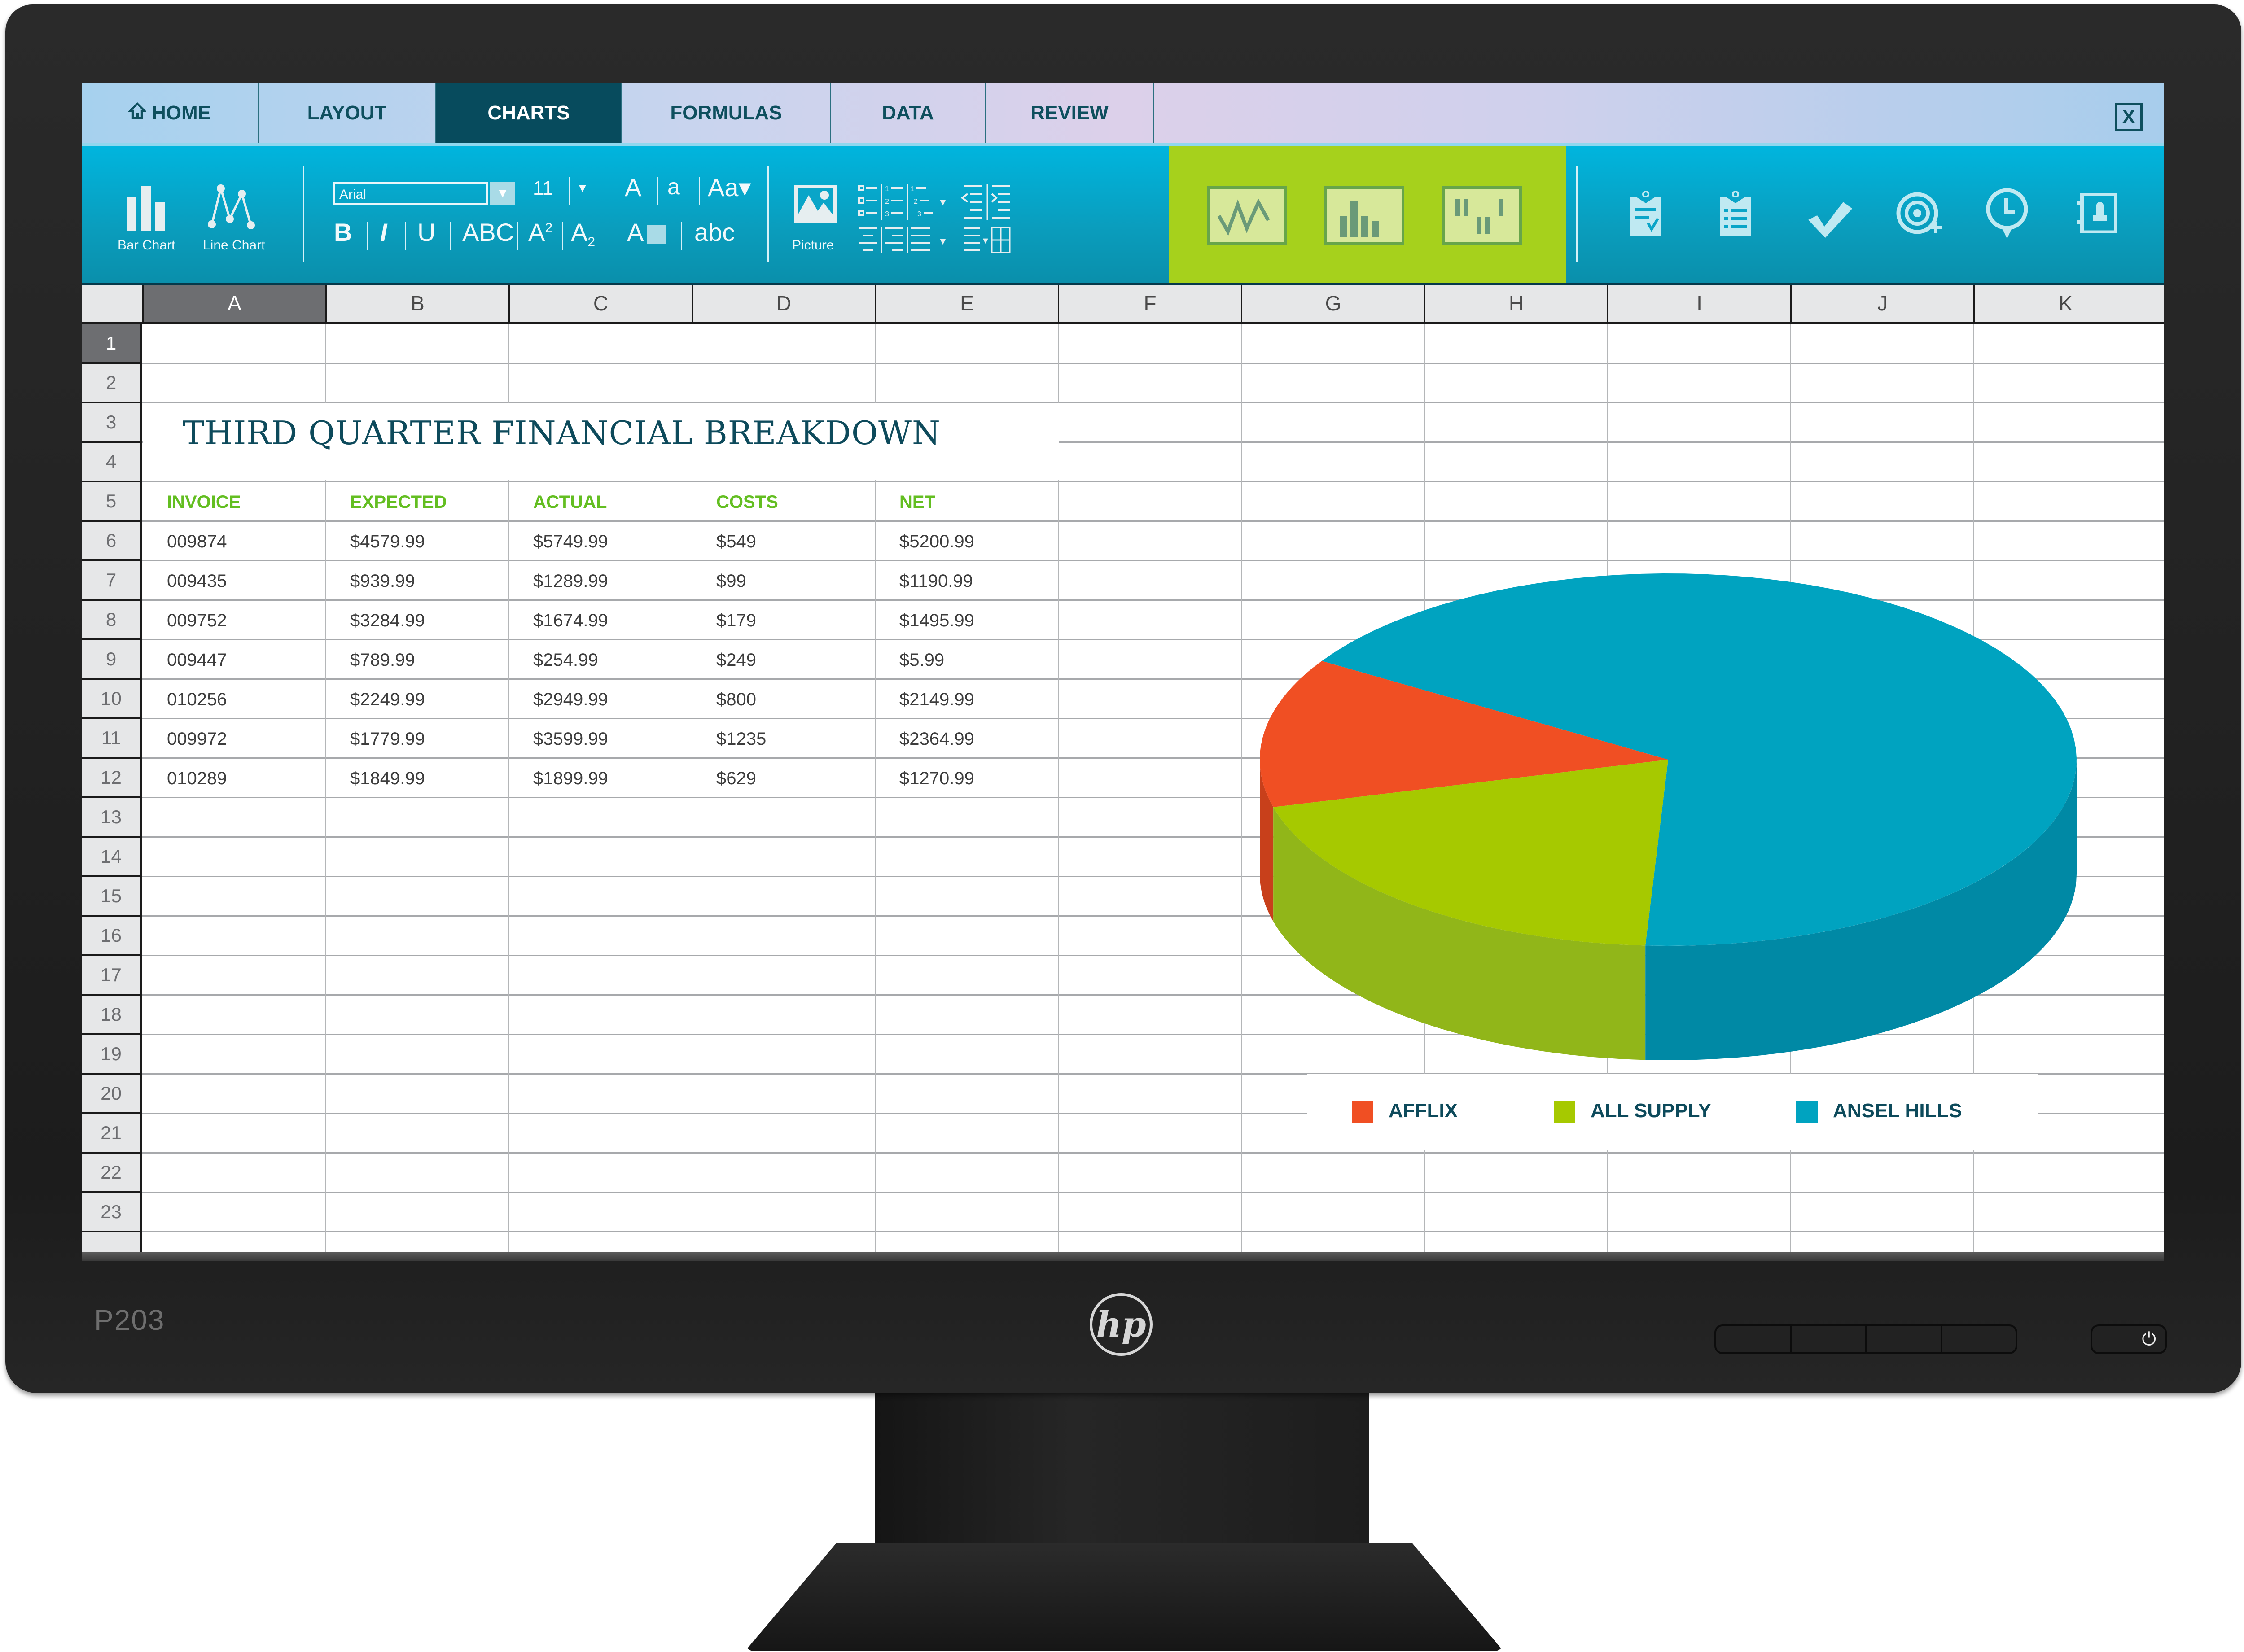 This screenshot has height=1652, width=2244. Describe the element at coordinates (936, 739) in the screenshot. I see `table-cell: $2364.99` at that location.